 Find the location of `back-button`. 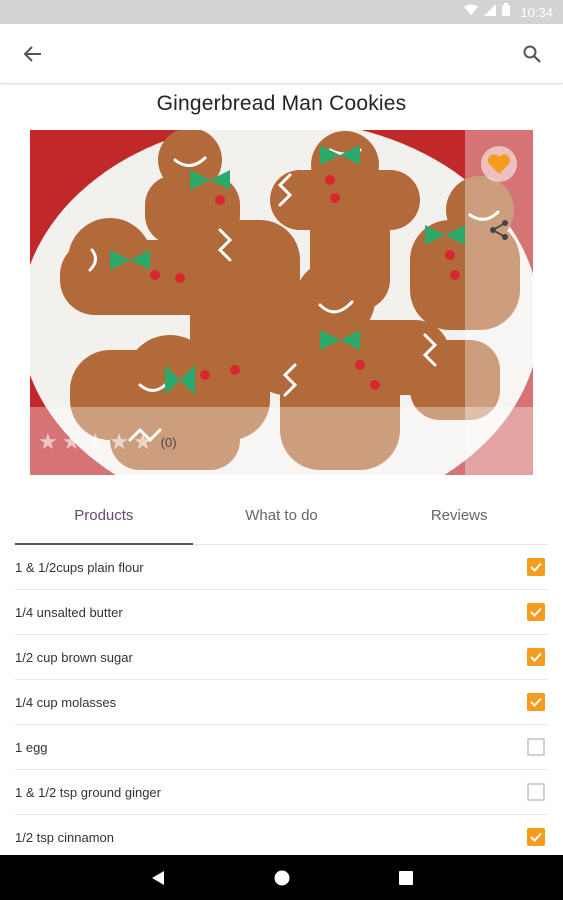

back-button is located at coordinates (33, 54).